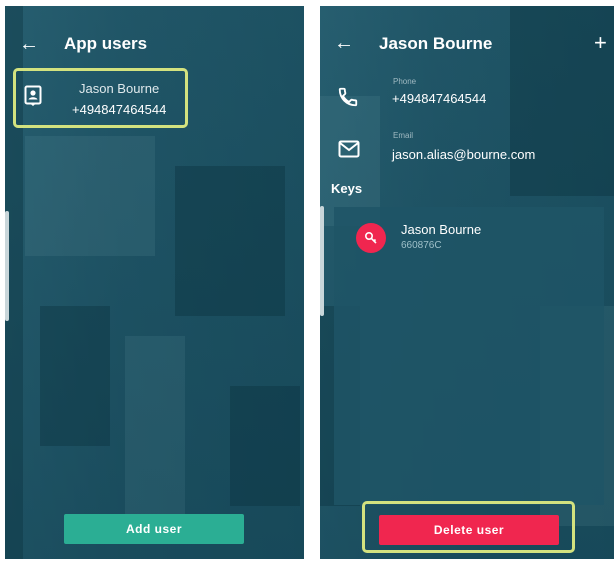 The height and width of the screenshot is (561, 616). I want to click on header: ← Jason Bourne +, so click(467, 41).